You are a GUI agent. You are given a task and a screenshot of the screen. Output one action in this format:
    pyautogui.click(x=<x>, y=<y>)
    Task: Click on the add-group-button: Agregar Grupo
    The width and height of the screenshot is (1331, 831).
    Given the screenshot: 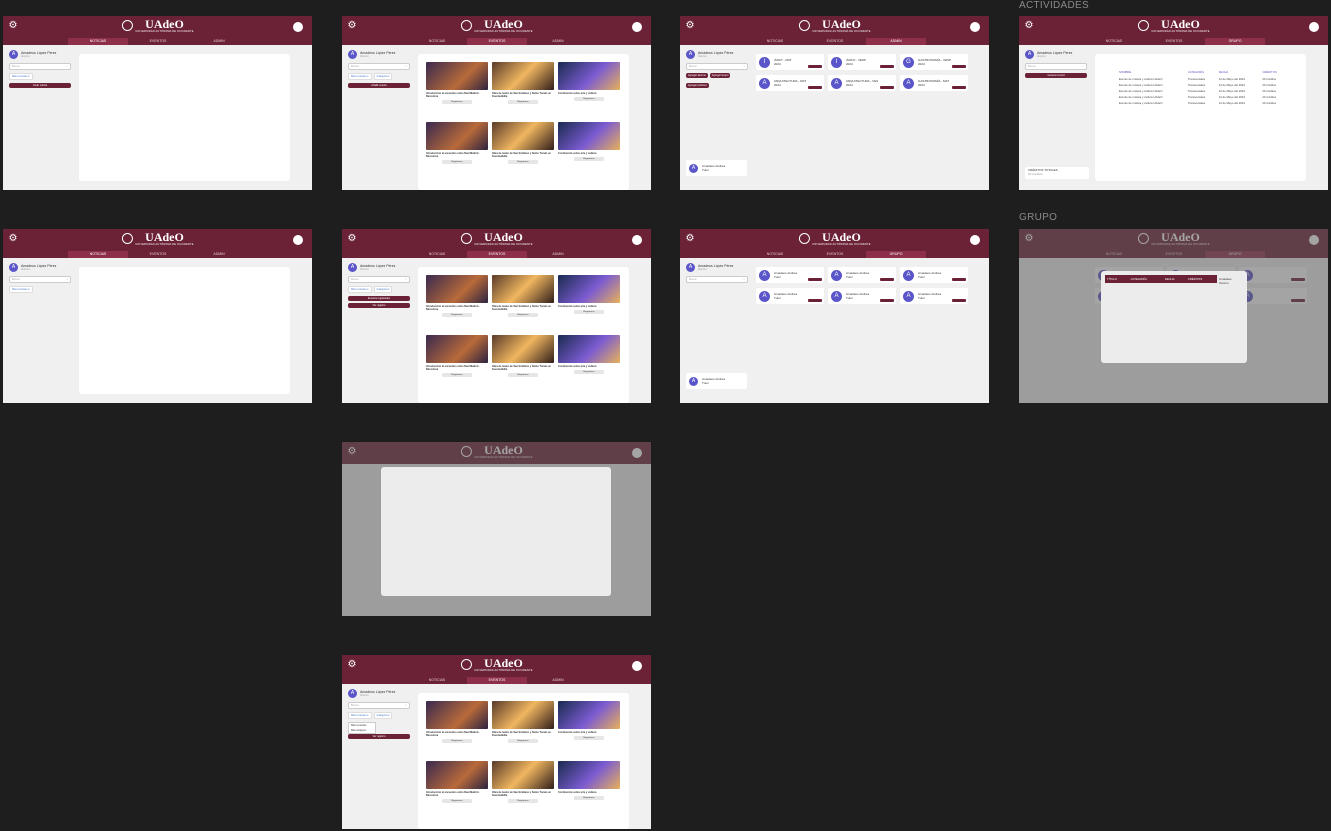 What is the action you would take?
    pyautogui.click(x=720, y=75)
    